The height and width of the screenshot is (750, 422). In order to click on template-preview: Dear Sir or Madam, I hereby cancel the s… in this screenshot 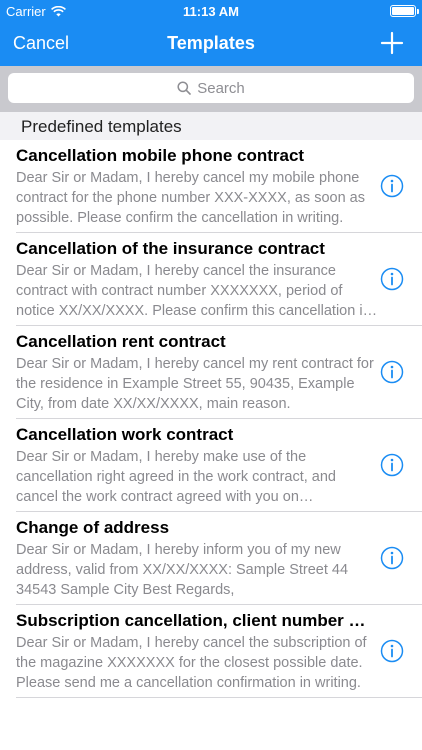, I will do `click(191, 663)`.